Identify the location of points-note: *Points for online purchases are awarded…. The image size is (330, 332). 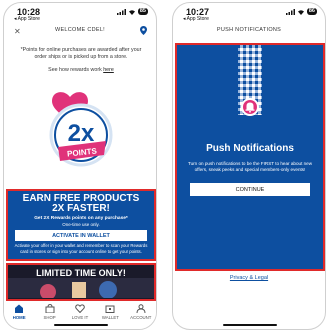
(81, 53).